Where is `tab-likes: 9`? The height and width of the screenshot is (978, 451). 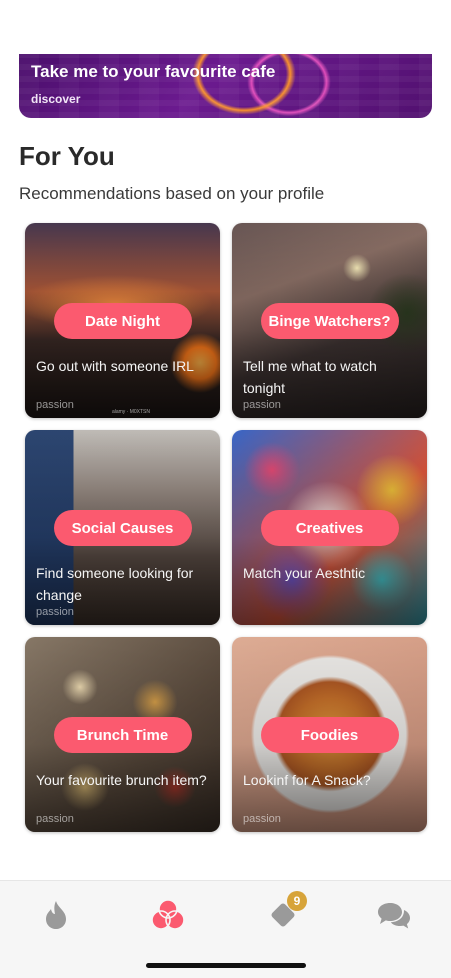 tab-likes: 9 is located at coordinates (285, 913).